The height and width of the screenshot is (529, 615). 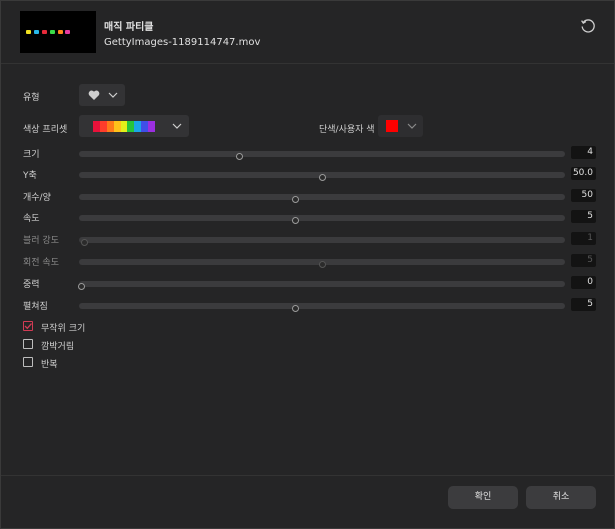 I want to click on clip-filename: GettyImages-1189114747.mov, so click(x=182, y=42).